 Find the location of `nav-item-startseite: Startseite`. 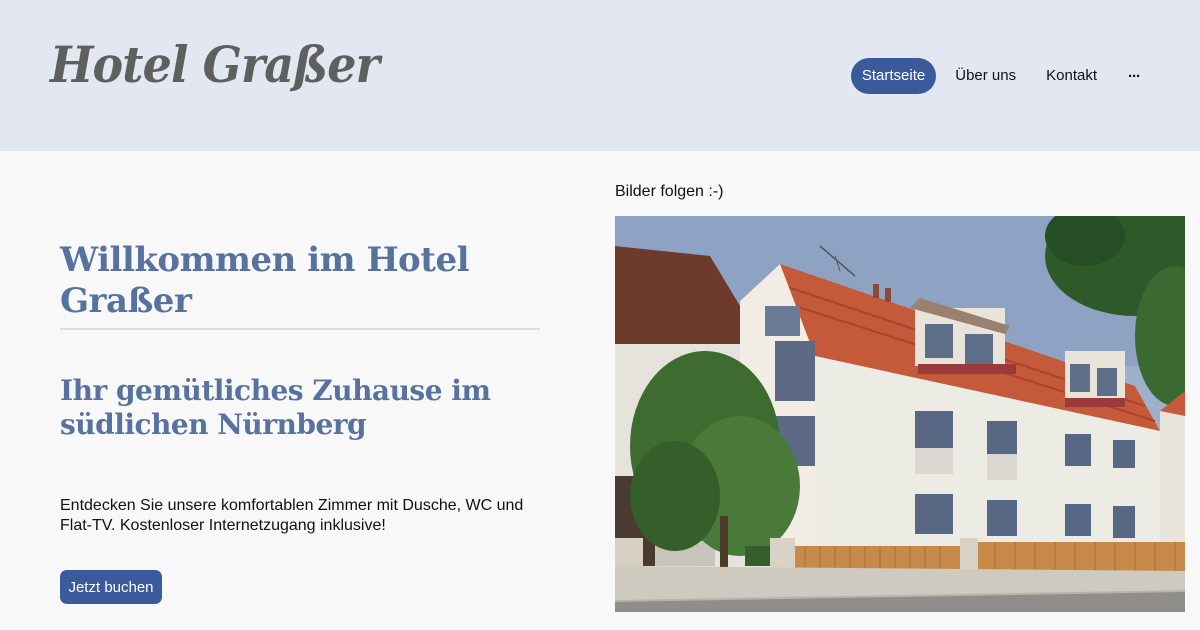

nav-item-startseite: Startseite is located at coordinates (893, 76).